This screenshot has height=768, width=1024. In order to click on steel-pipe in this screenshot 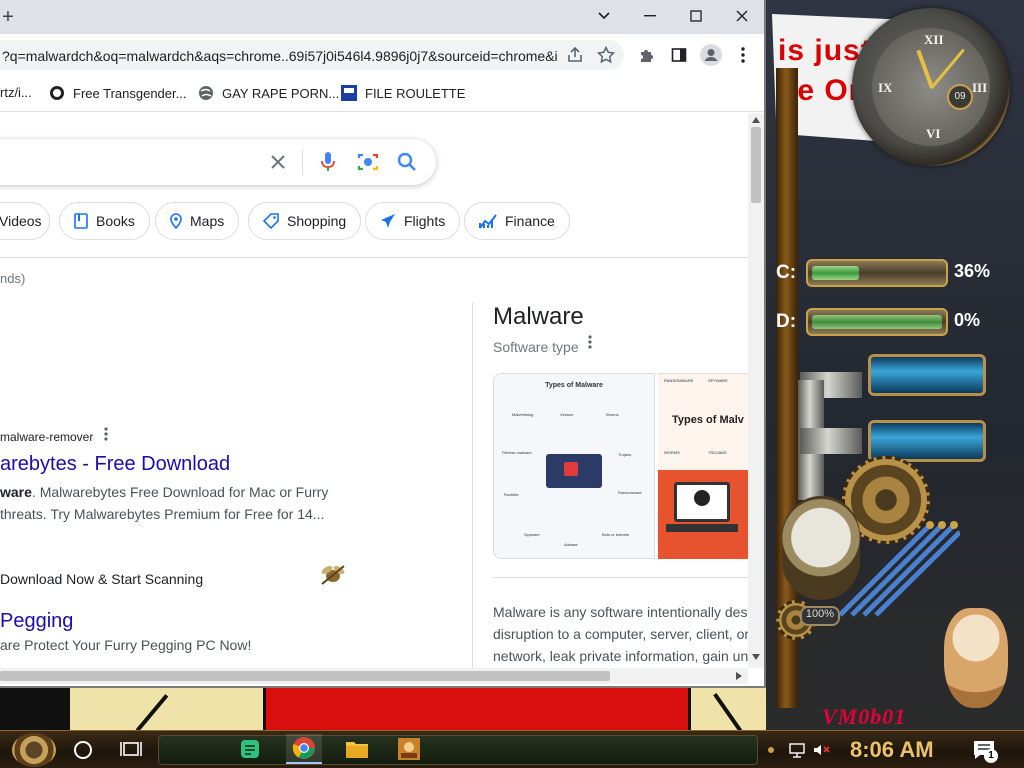, I will do `click(831, 441)`.